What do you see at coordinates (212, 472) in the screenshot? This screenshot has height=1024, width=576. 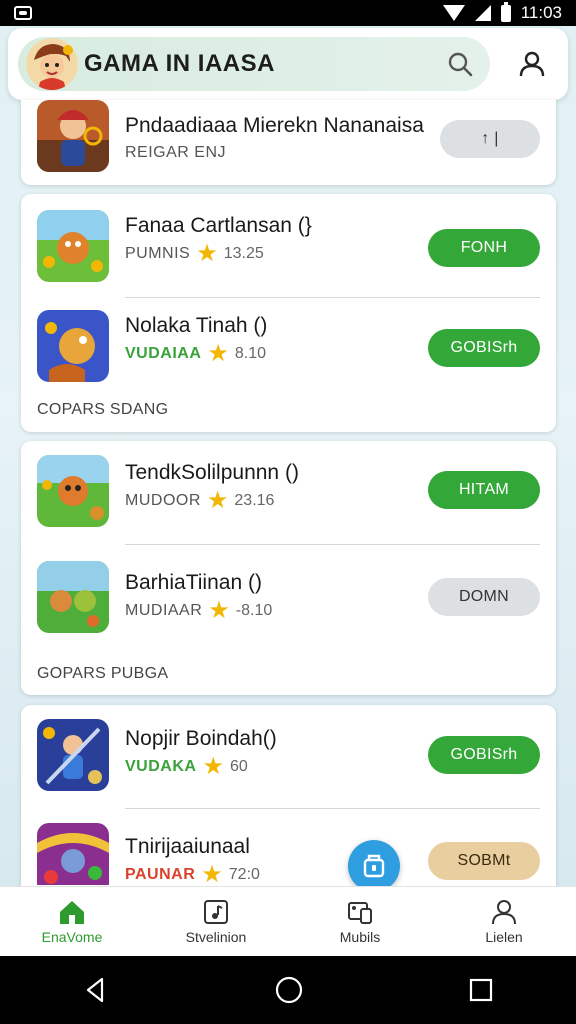 I see `game-title: TendkSolilpunnn ()` at bounding box center [212, 472].